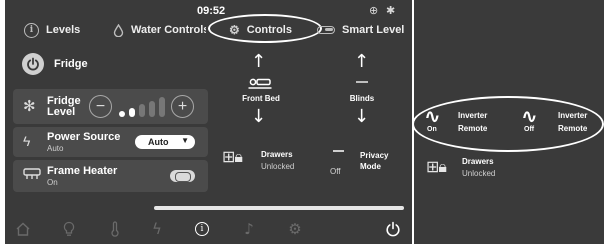 This screenshot has width=604, height=244. Describe the element at coordinates (390, 10) in the screenshot. I see `bluetooth-icon: ✱` at that location.